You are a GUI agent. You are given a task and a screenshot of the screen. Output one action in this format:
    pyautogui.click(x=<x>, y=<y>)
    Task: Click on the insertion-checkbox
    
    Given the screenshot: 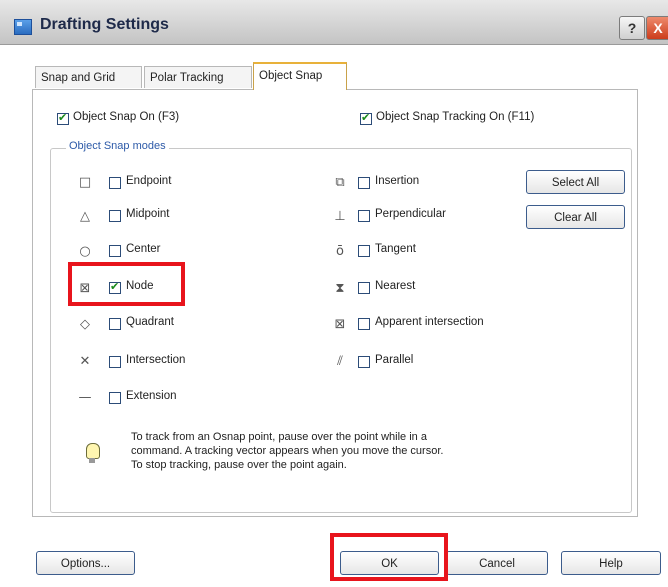 What is the action you would take?
    pyautogui.click(x=364, y=183)
    